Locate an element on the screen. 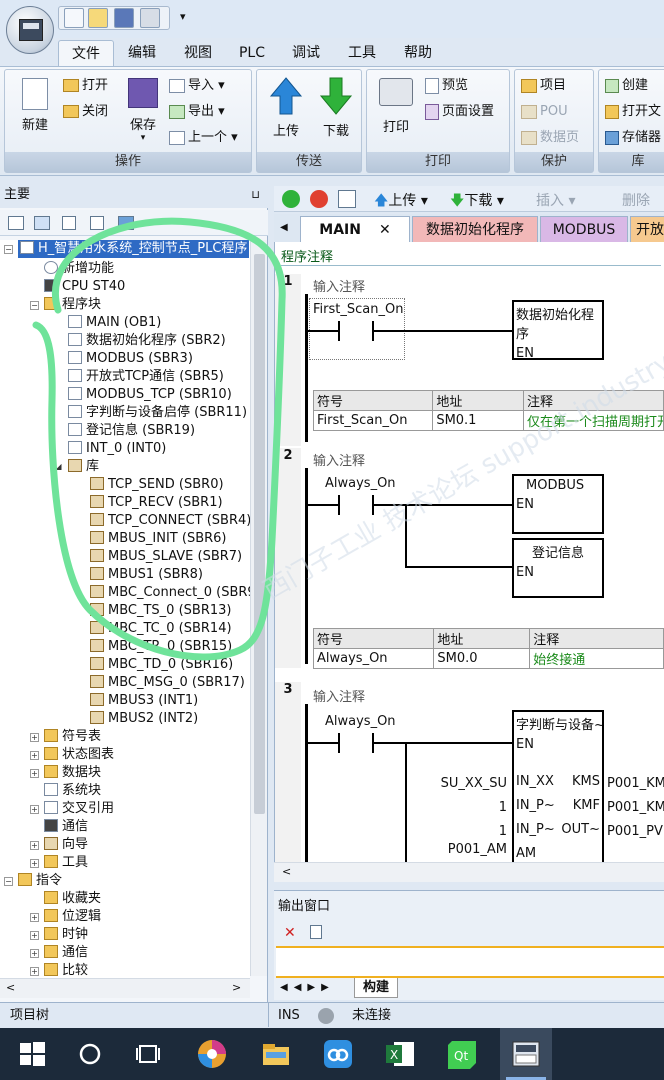 This screenshot has height=1080, width=664. scroll-thumb is located at coordinates (259, 534).